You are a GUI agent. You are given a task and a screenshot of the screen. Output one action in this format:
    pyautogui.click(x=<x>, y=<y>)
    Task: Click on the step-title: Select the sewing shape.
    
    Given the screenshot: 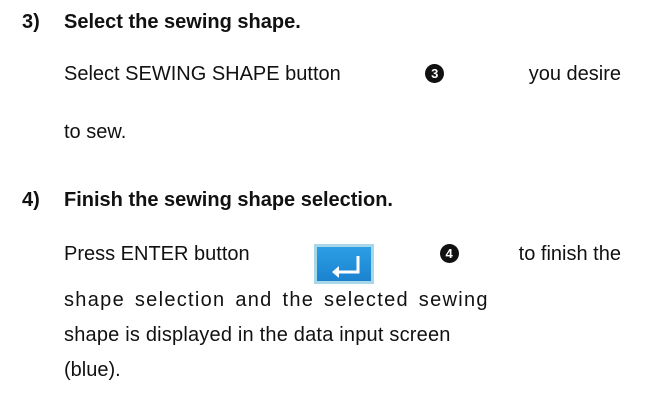 What is the action you would take?
    pyautogui.click(x=182, y=22)
    